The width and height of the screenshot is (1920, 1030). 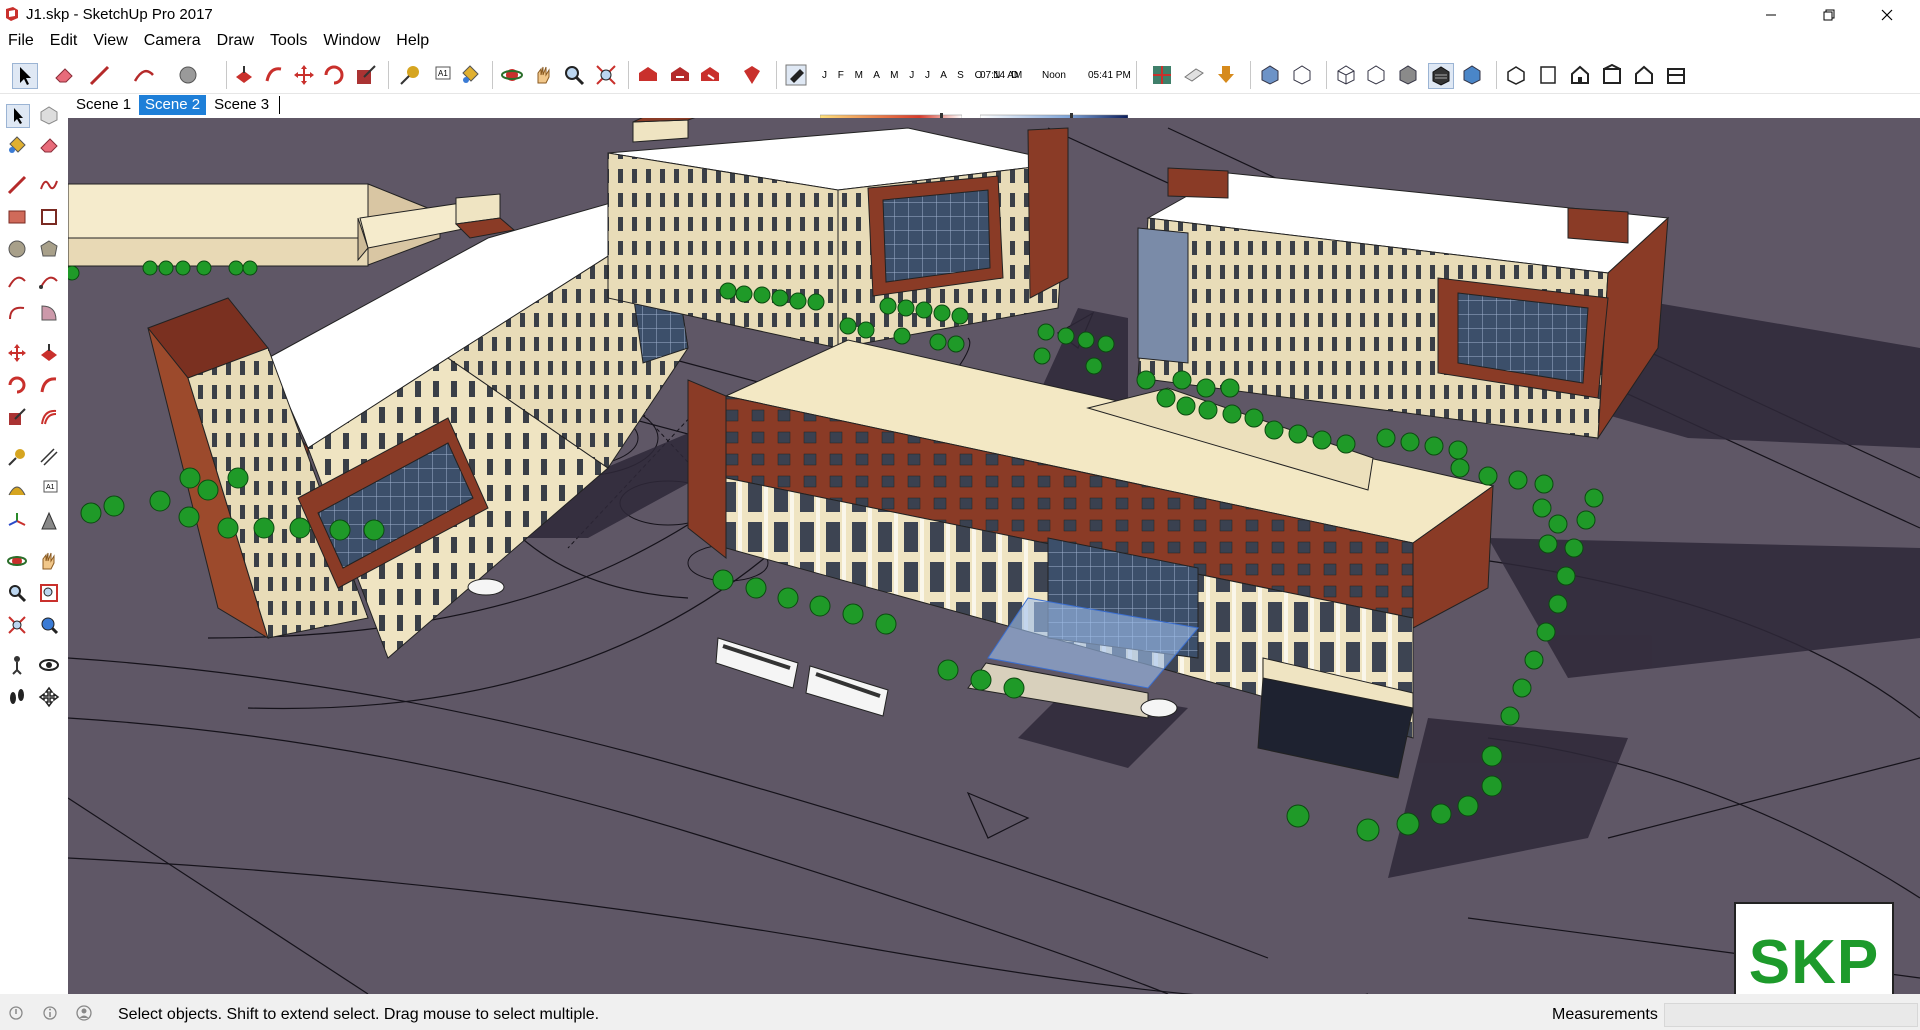 What do you see at coordinates (235, 41) in the screenshot?
I see `menu-draw: Draw` at bounding box center [235, 41].